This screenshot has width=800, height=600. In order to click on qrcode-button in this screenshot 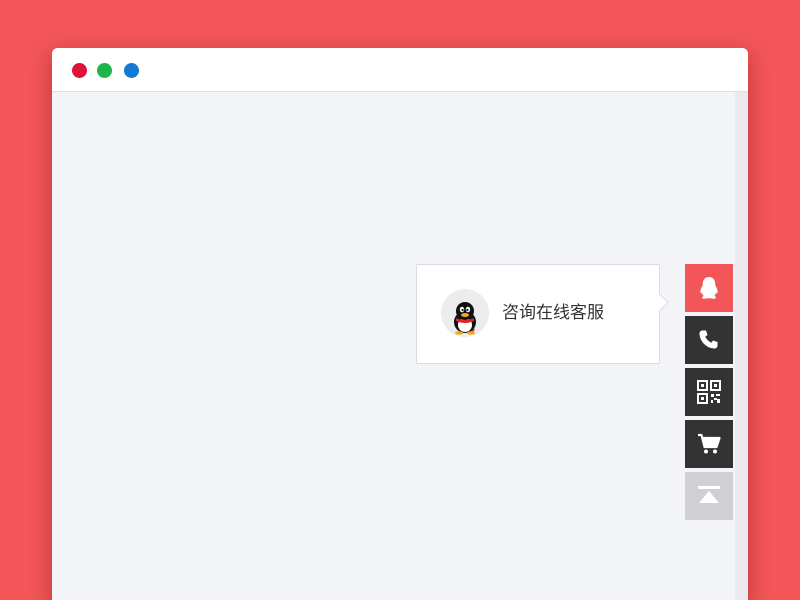, I will do `click(709, 392)`.